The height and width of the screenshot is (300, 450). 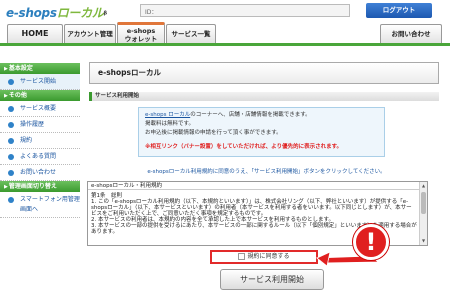 I want to click on sidebar-item-label: サービス概要, so click(x=38, y=108).